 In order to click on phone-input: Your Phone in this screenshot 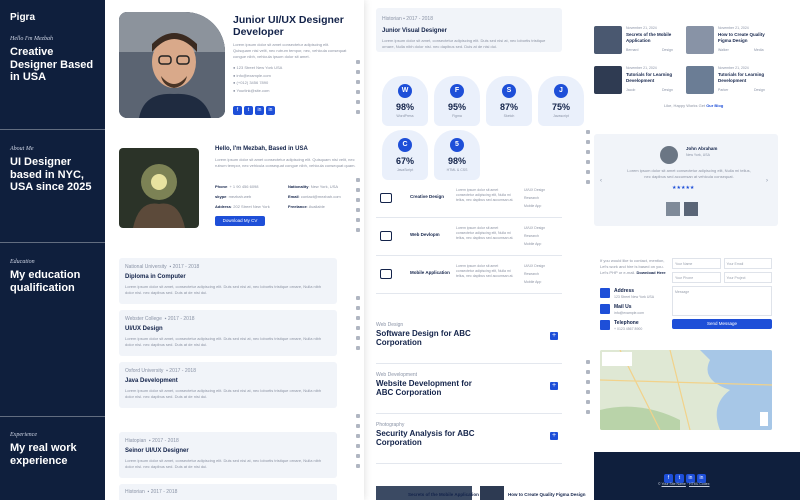, I will do `click(696, 277)`.